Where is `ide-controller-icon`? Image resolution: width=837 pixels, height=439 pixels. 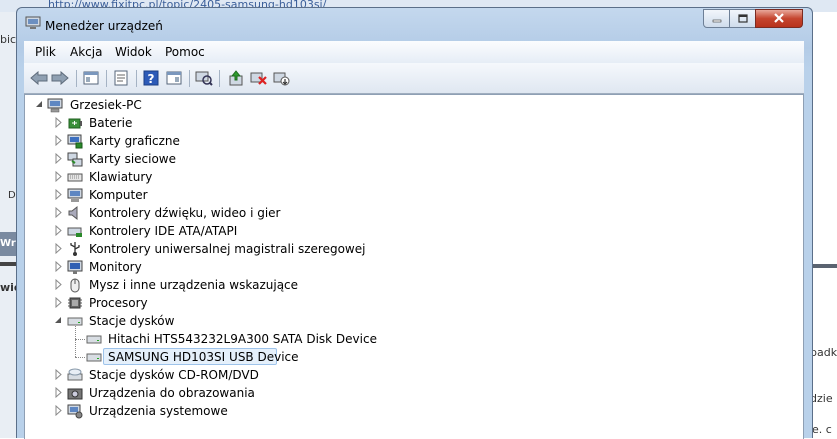 ide-controller-icon is located at coordinates (75, 231).